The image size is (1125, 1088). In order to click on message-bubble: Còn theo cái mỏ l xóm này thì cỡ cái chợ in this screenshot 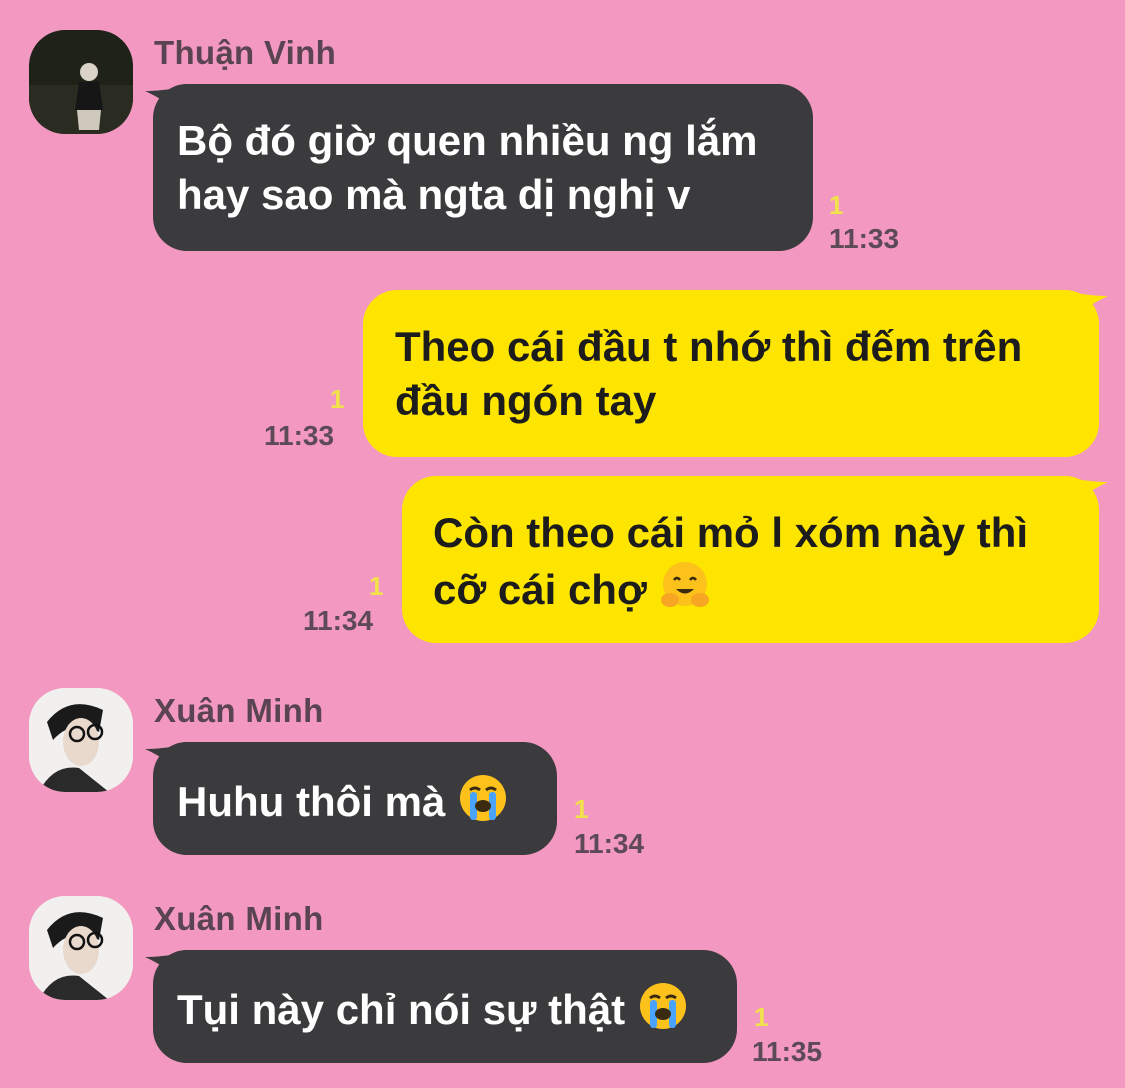, I will do `click(750, 559)`.